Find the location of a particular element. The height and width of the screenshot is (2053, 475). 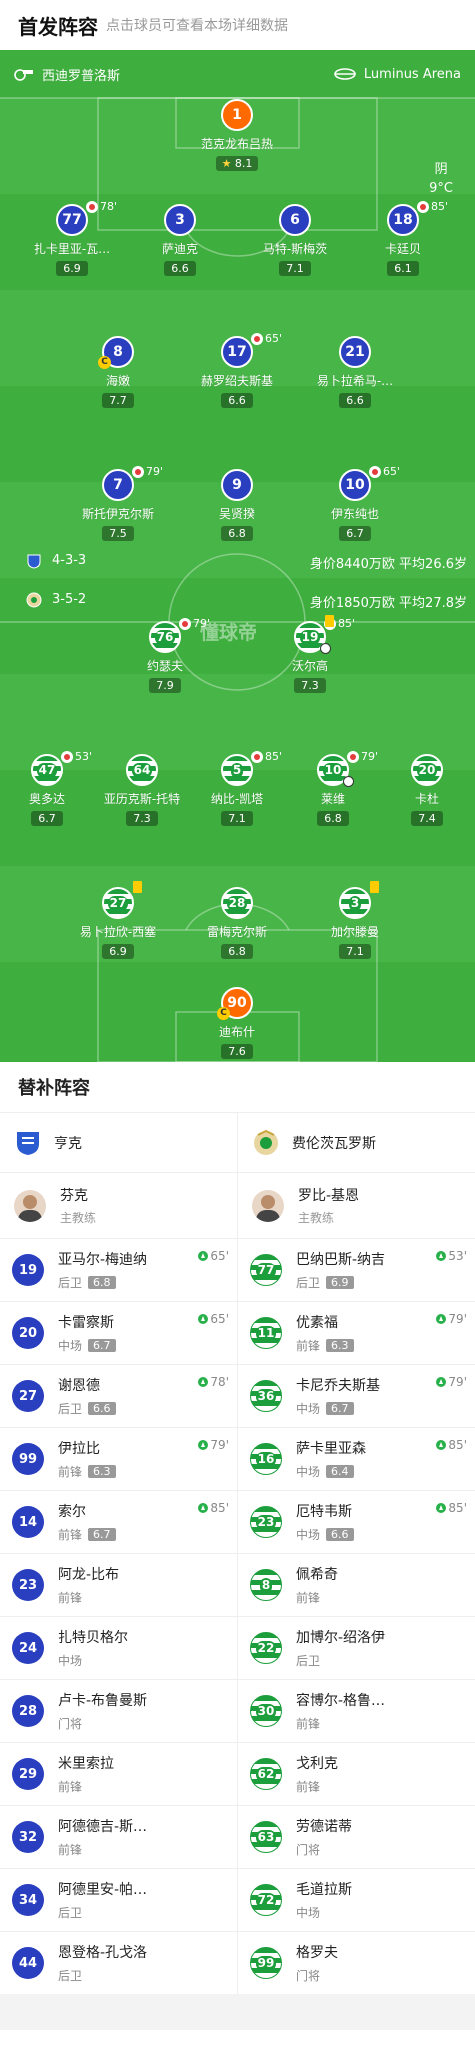

sub-player-row: 22 加博尔-绍洛伊 后卫 is located at coordinates (356, 1647).